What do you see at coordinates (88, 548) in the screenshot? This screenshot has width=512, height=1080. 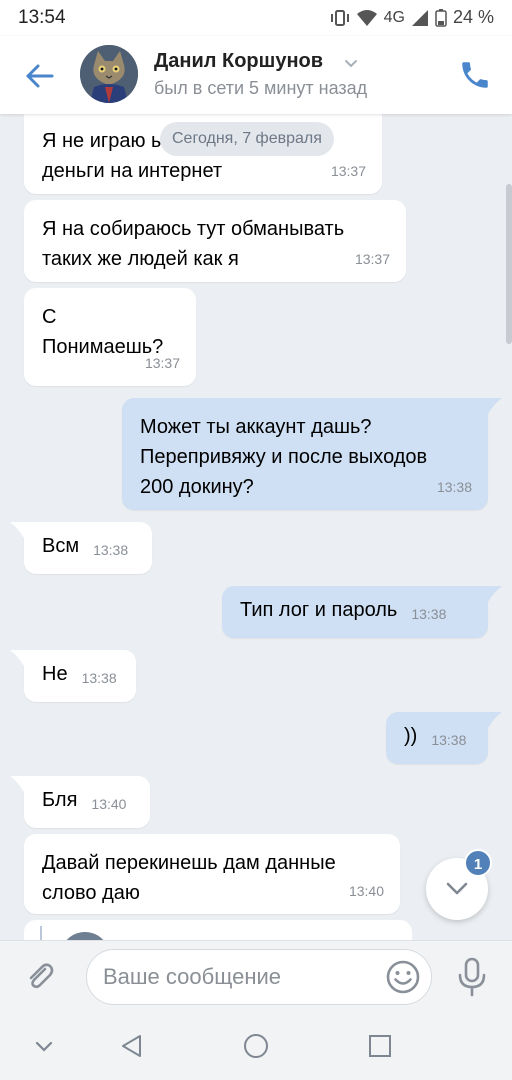 I see `message-incoming: Всм 13:38` at bounding box center [88, 548].